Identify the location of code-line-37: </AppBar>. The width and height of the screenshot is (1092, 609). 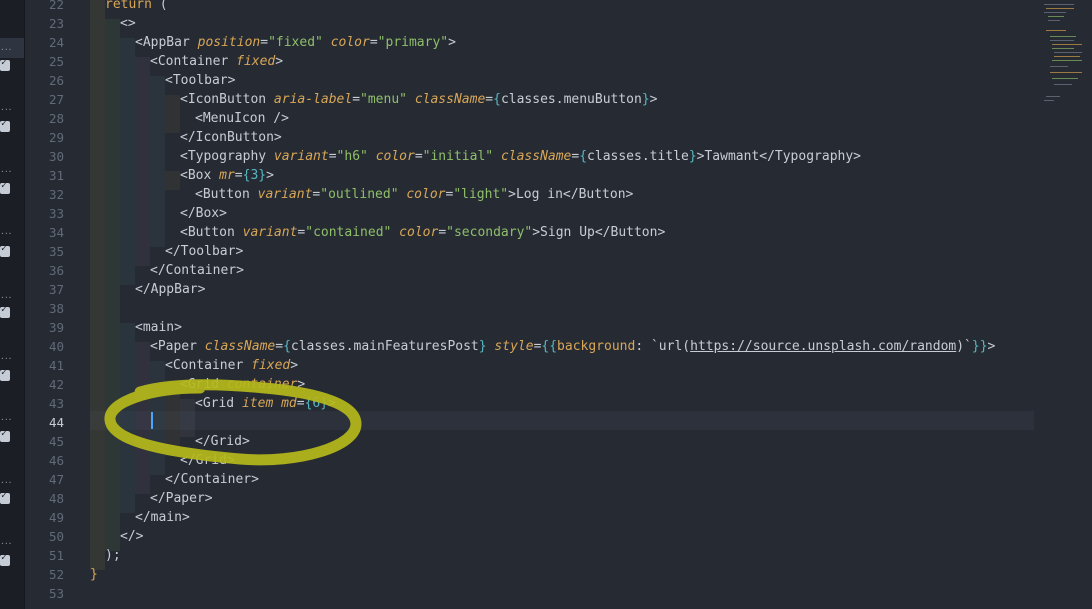
(170, 289).